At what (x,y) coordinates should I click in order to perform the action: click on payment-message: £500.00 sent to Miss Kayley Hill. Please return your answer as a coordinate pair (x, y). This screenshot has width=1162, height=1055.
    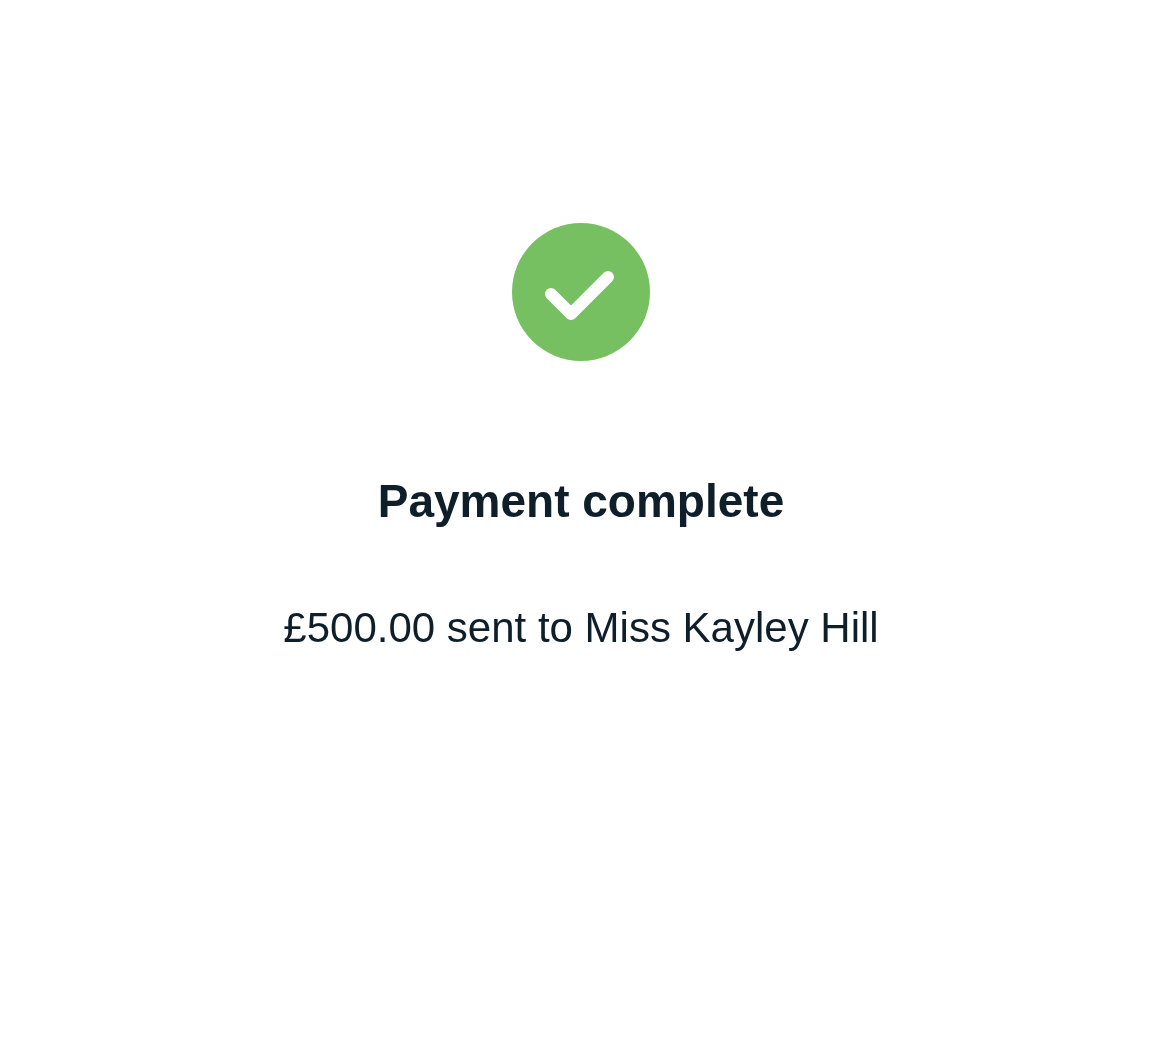
    Looking at the image, I should click on (581, 628).